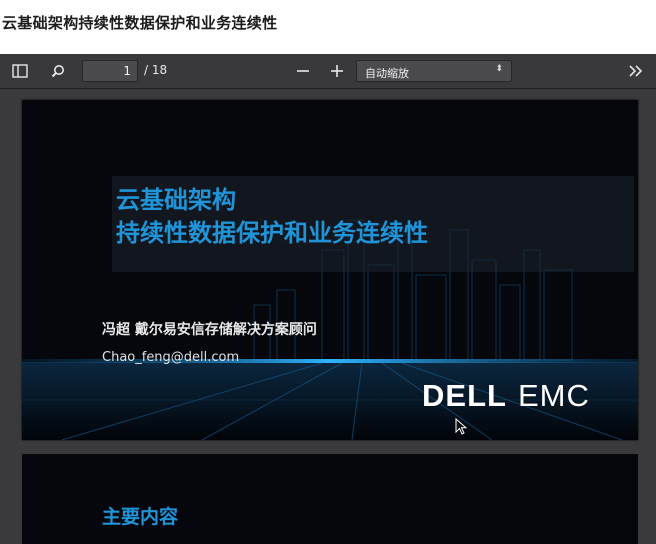 The height and width of the screenshot is (544, 656). Describe the element at coordinates (156, 70) in the screenshot. I see `page-total-label: / 18` at that location.